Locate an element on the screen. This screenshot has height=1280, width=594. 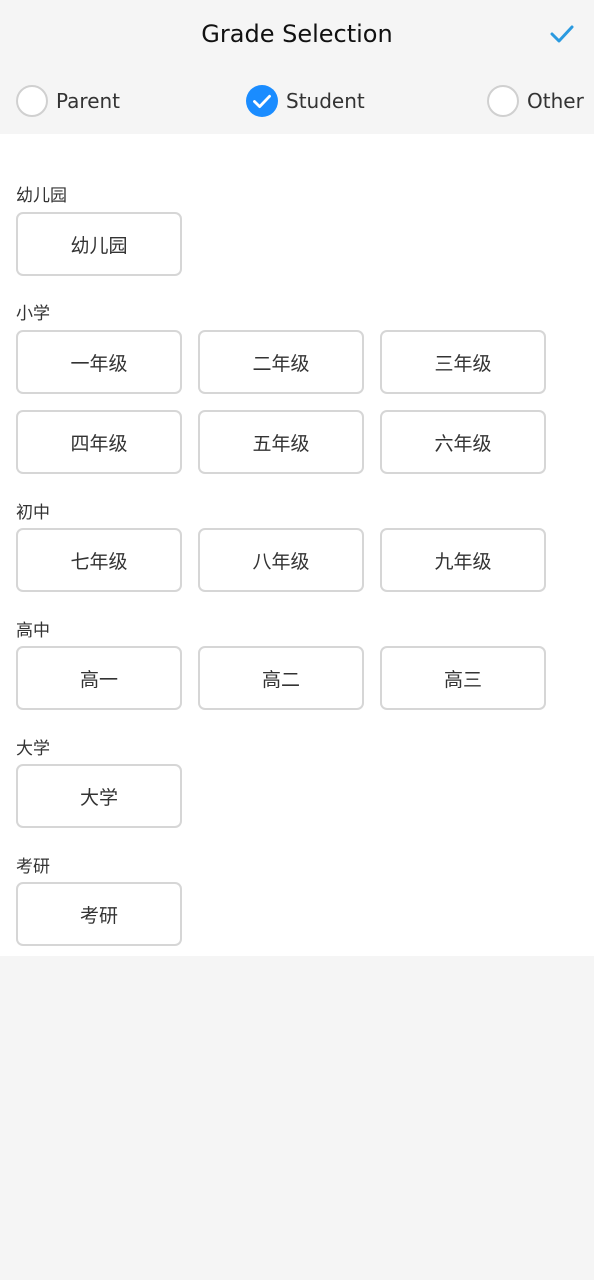
role-option-parent: Parent is located at coordinates (68, 101).